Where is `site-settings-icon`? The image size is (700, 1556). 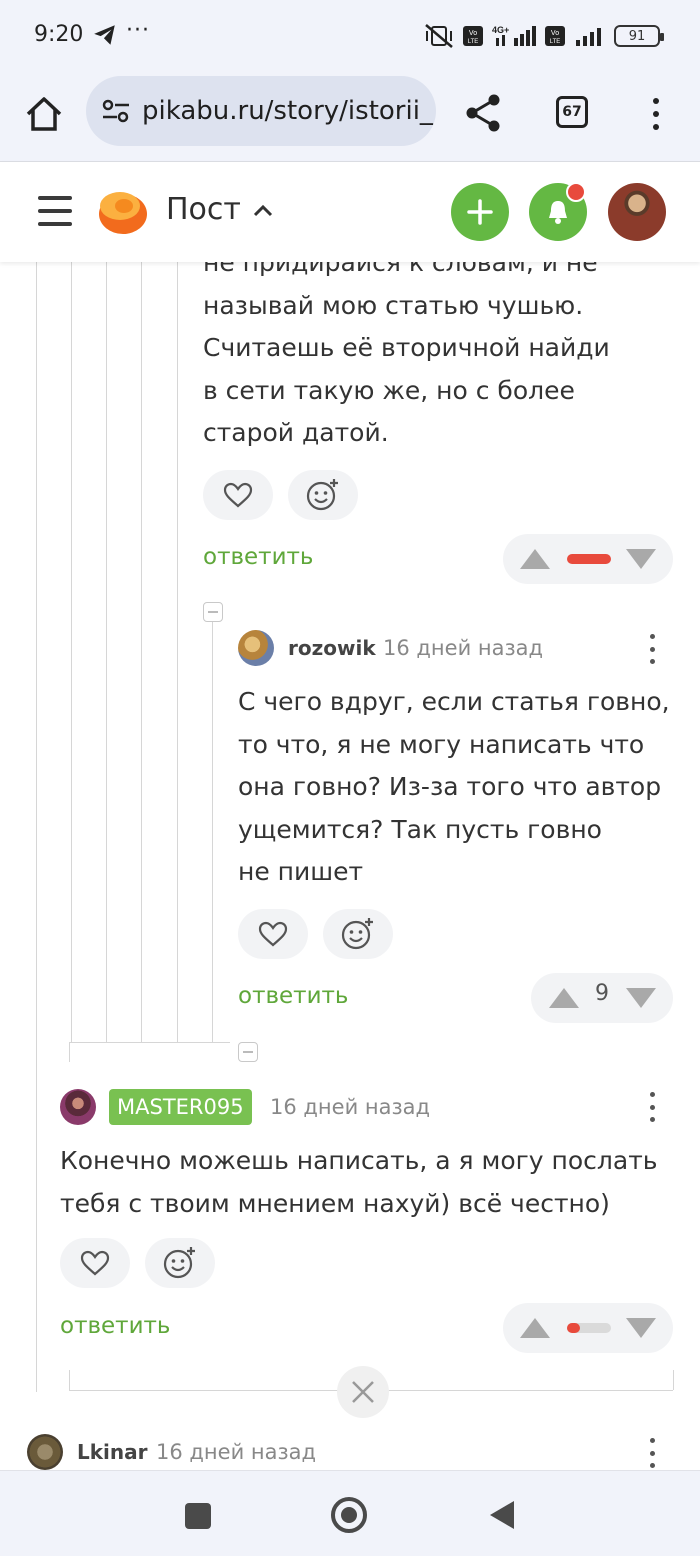 site-settings-icon is located at coordinates (116, 111).